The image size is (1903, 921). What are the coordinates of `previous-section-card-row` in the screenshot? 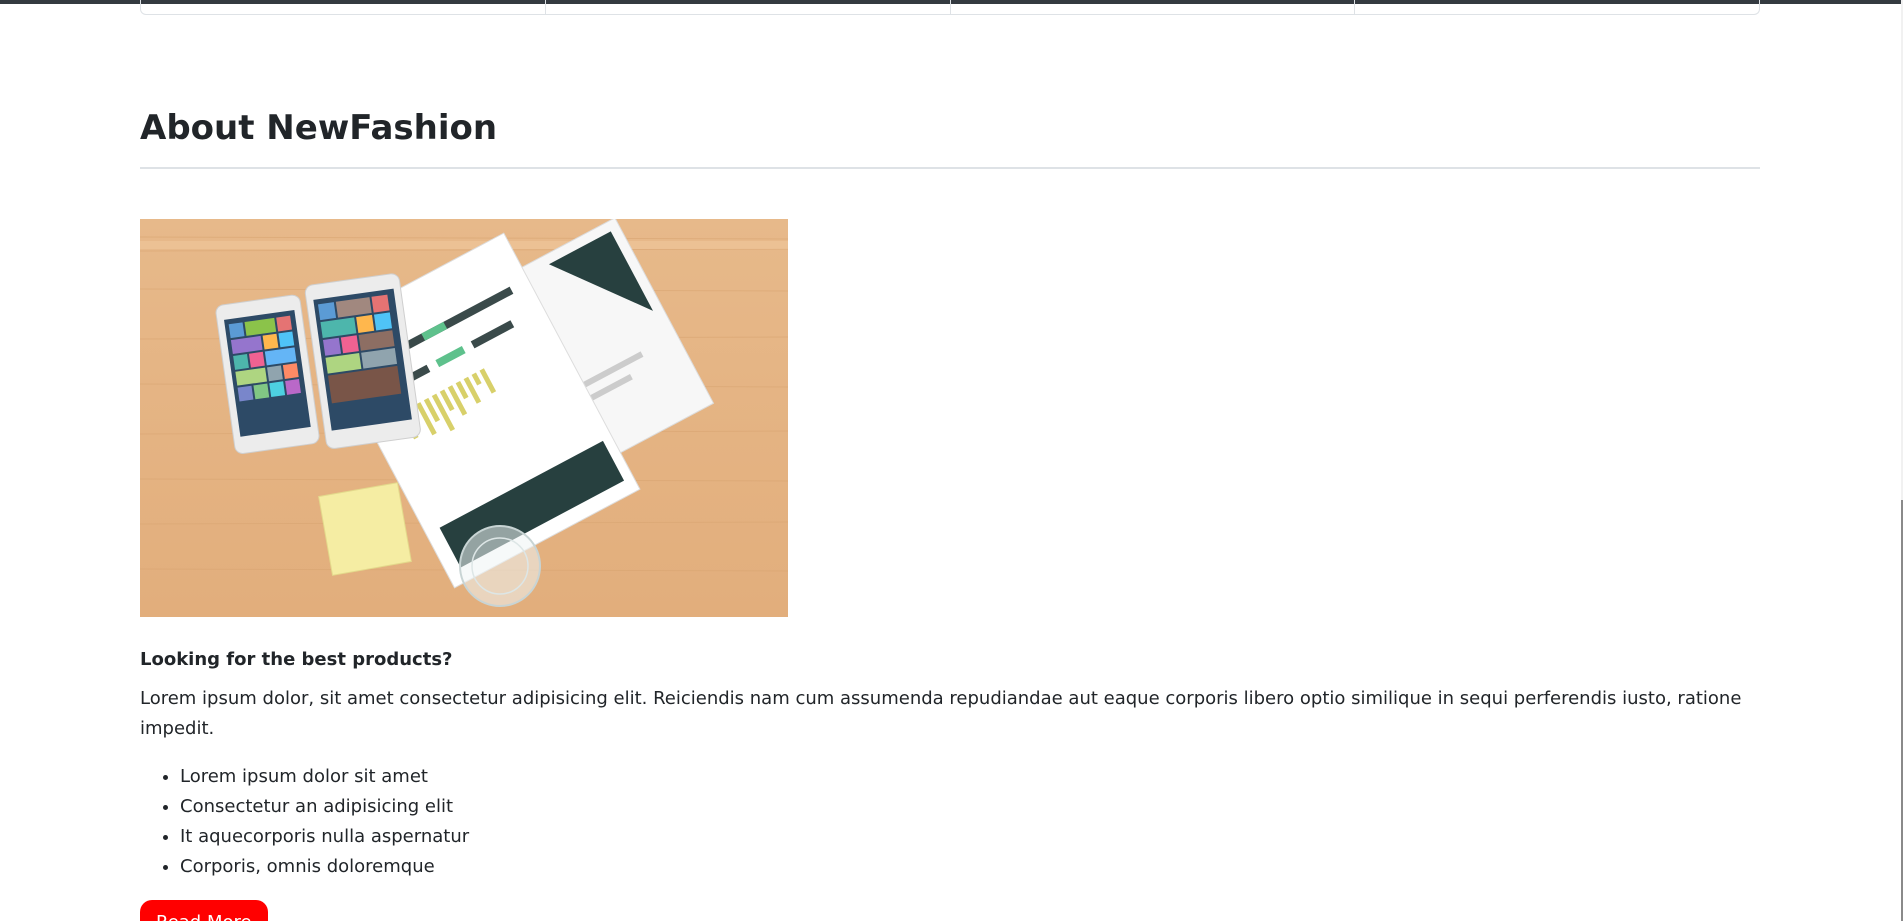 It's located at (950, 7).